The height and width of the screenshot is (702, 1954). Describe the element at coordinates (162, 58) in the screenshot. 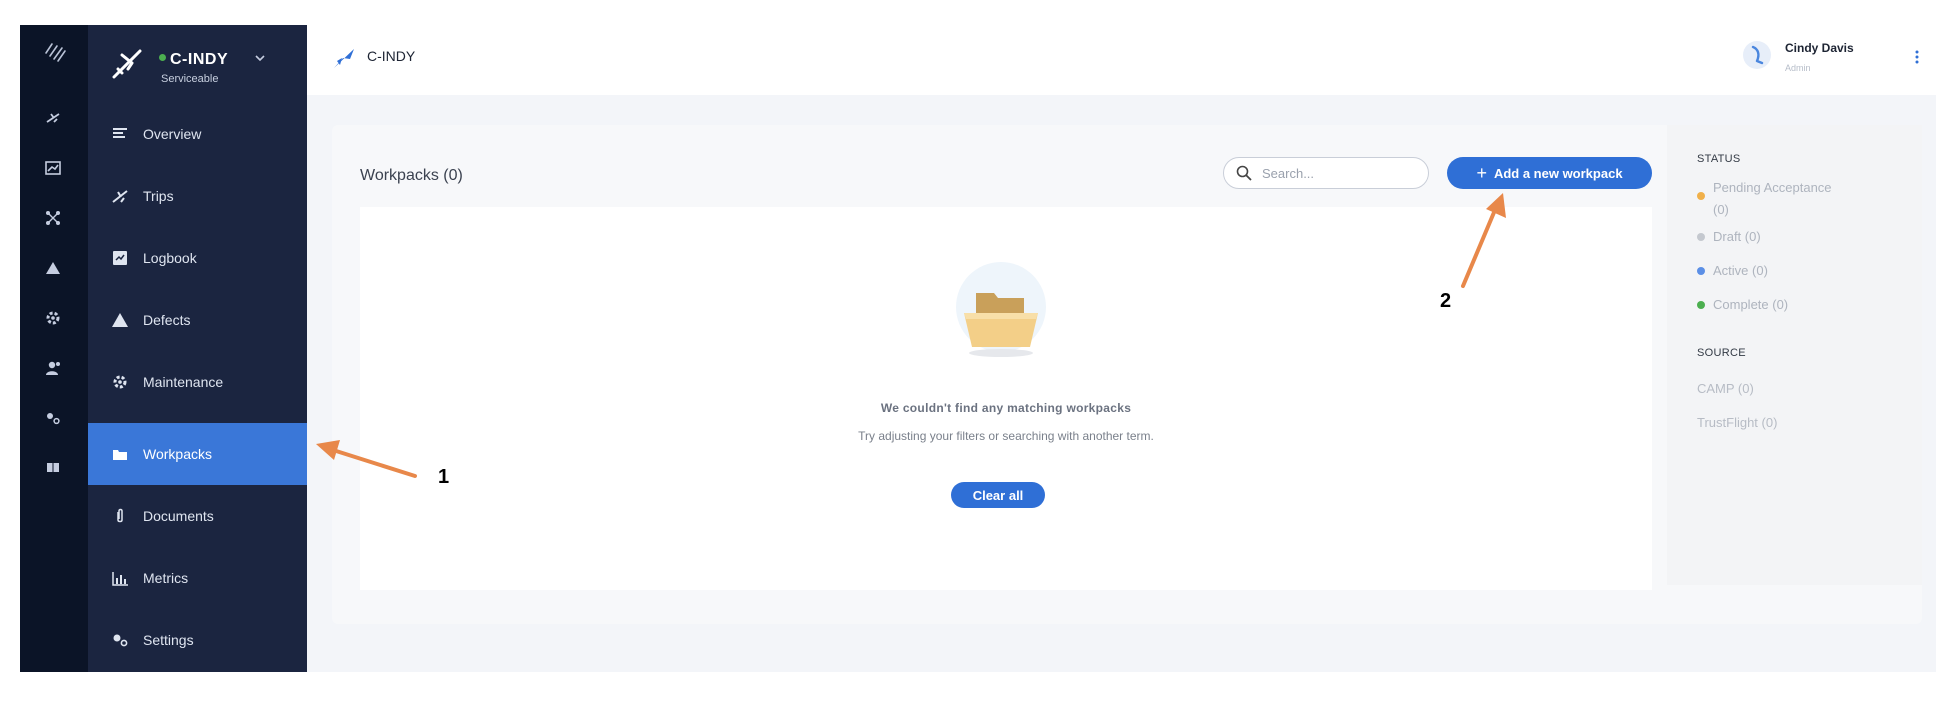

I see `status-dot` at that location.